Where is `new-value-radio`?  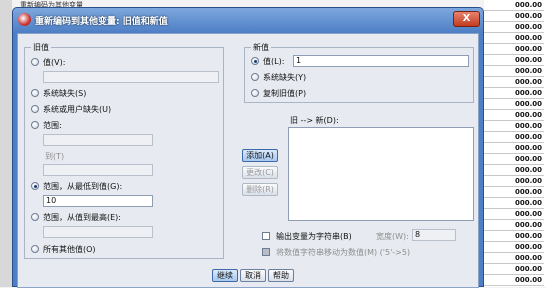 new-value-radio is located at coordinates (255, 61).